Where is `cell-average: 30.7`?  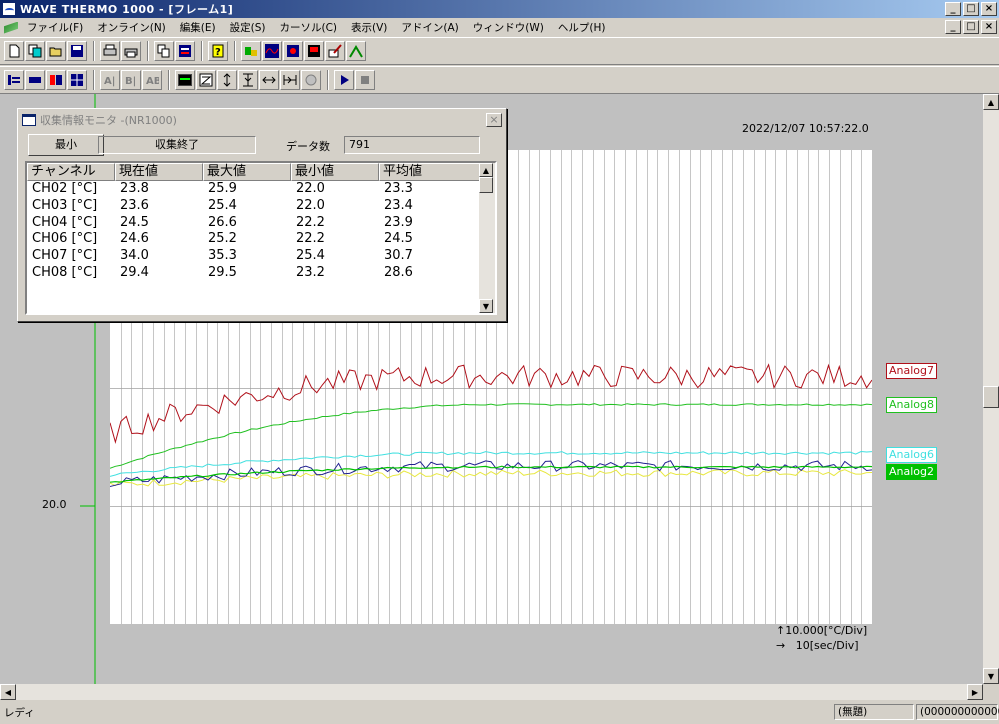
cell-average: 30.7 is located at coordinates (398, 256).